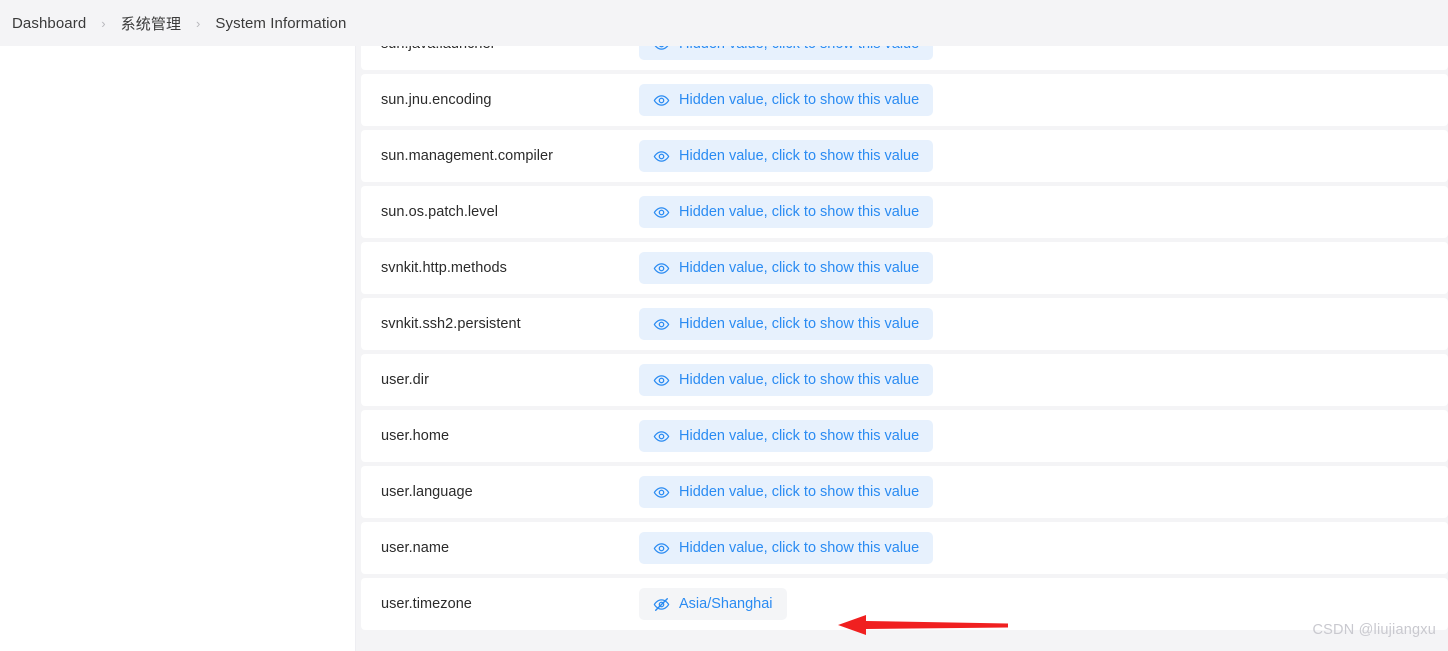 This screenshot has height=651, width=1448. Describe the element at coordinates (467, 156) in the screenshot. I see `property-key: sun.management.compiler` at that location.